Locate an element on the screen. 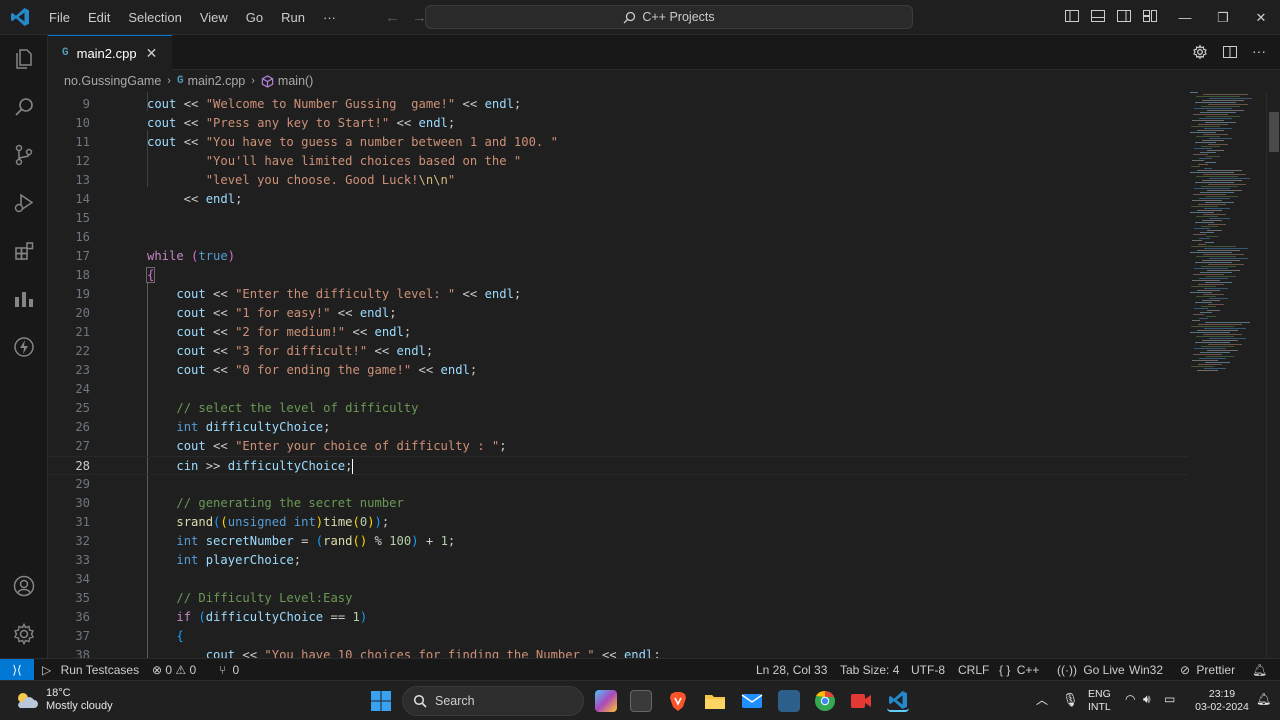  chrome-icon is located at coordinates (825, 701).